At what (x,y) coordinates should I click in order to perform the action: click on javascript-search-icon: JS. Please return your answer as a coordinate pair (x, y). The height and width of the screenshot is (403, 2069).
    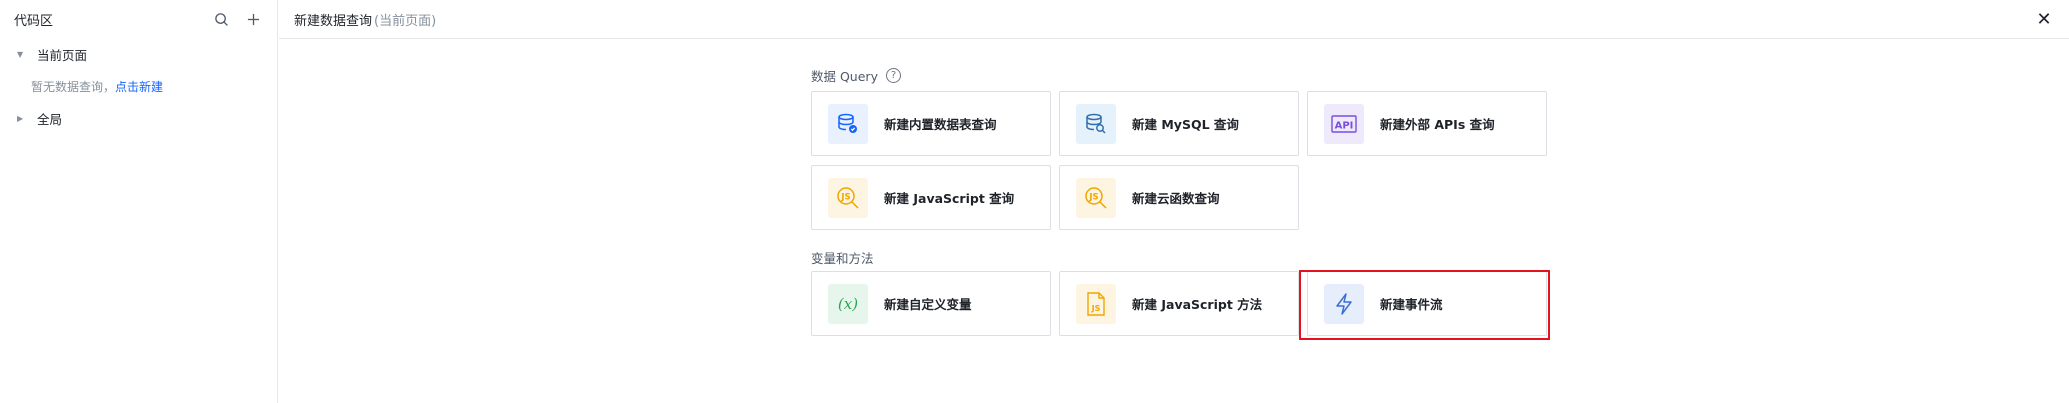
    Looking at the image, I should click on (848, 197).